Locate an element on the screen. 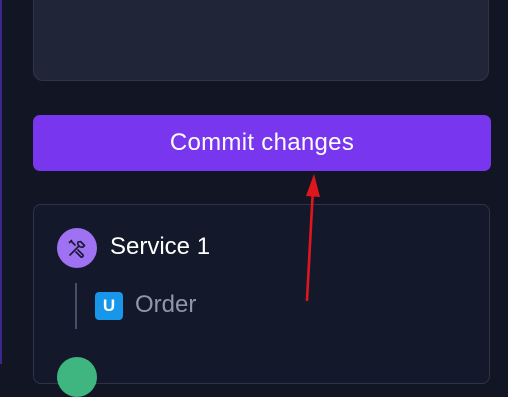 This screenshot has width=508, height=397. service-1-avatar is located at coordinates (77, 248).